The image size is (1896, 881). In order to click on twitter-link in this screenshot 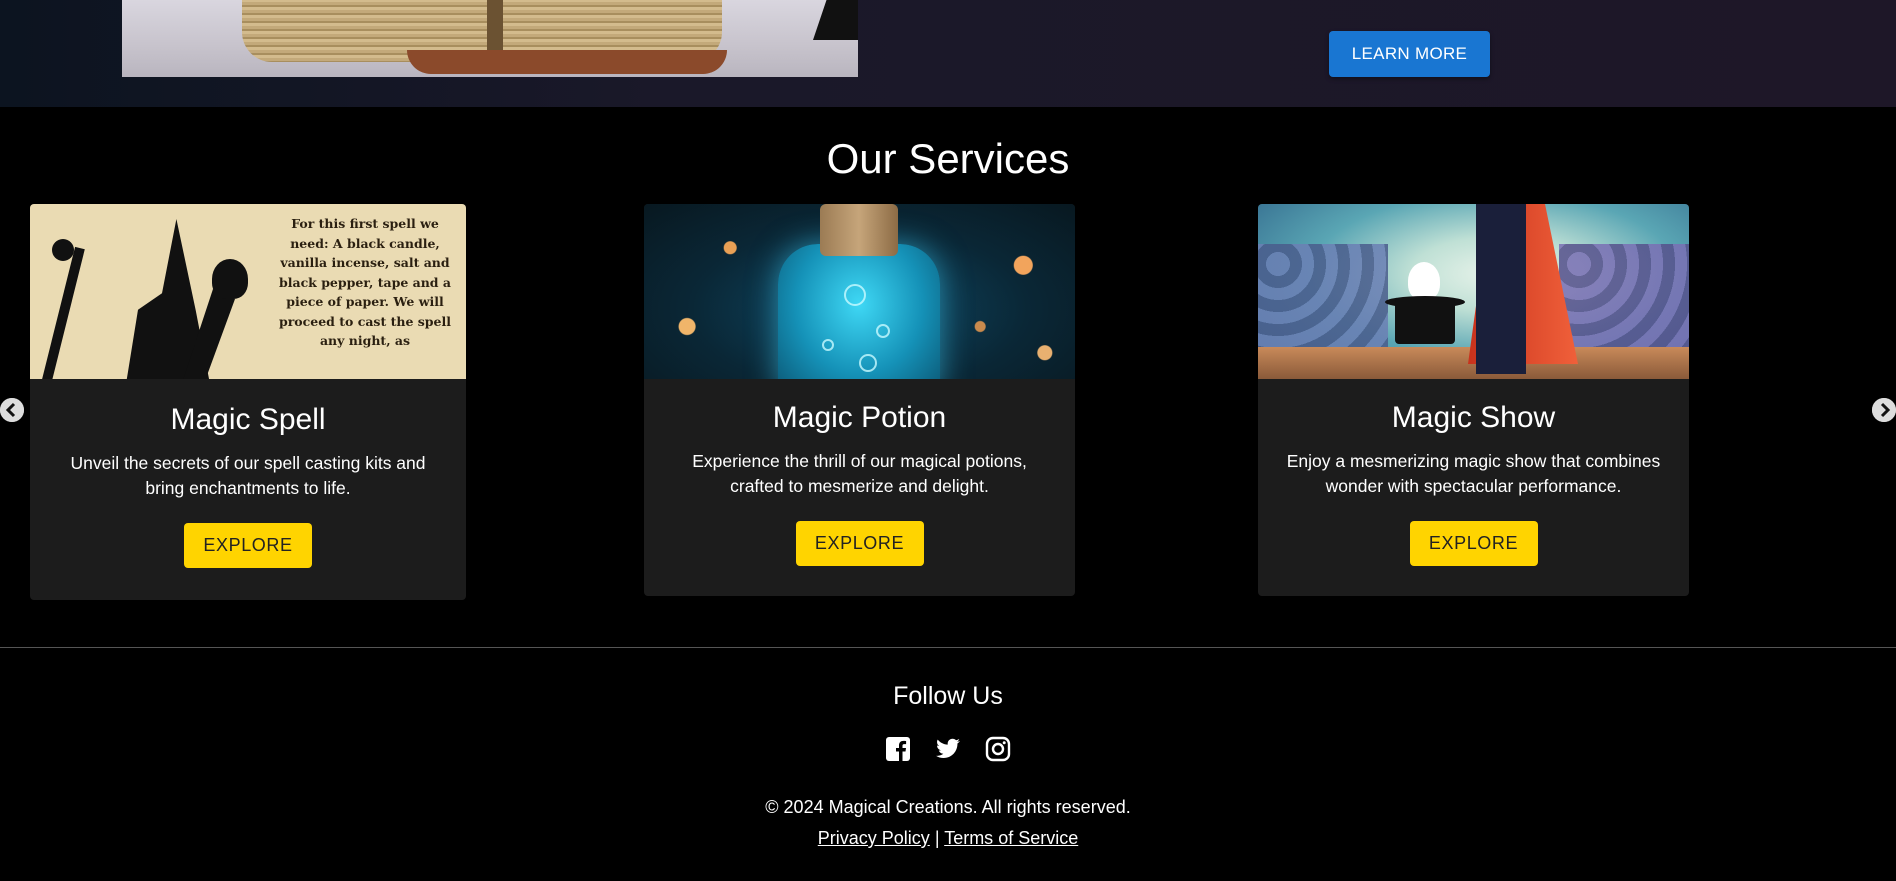, I will do `click(948, 749)`.